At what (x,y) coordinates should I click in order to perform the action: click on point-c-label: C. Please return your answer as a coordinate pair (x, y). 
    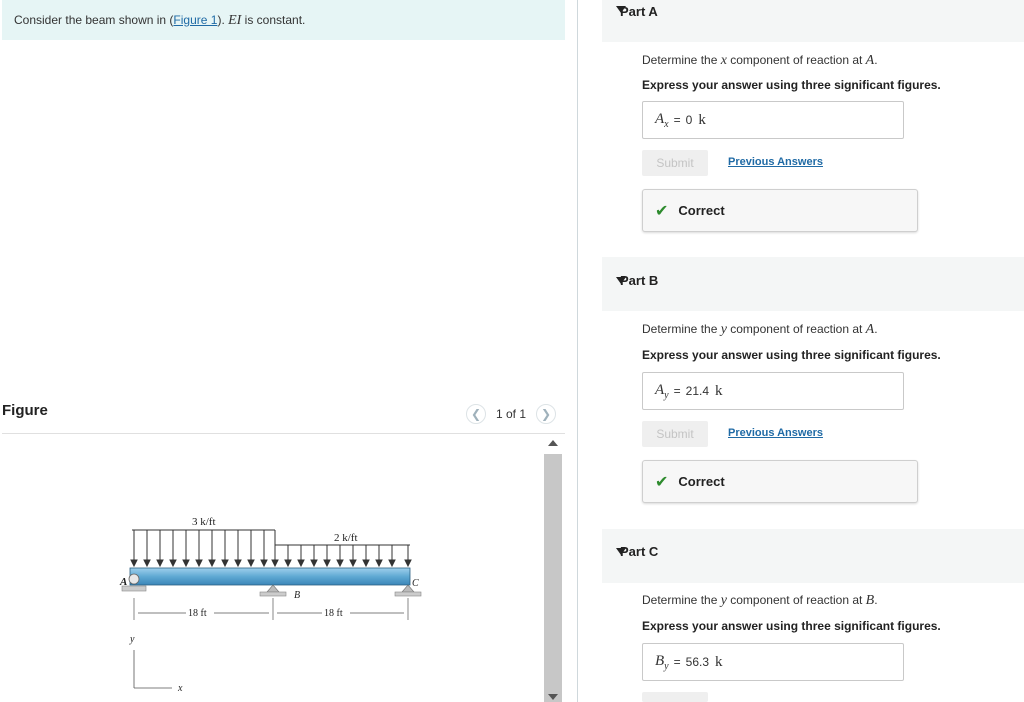
    Looking at the image, I should click on (415, 583).